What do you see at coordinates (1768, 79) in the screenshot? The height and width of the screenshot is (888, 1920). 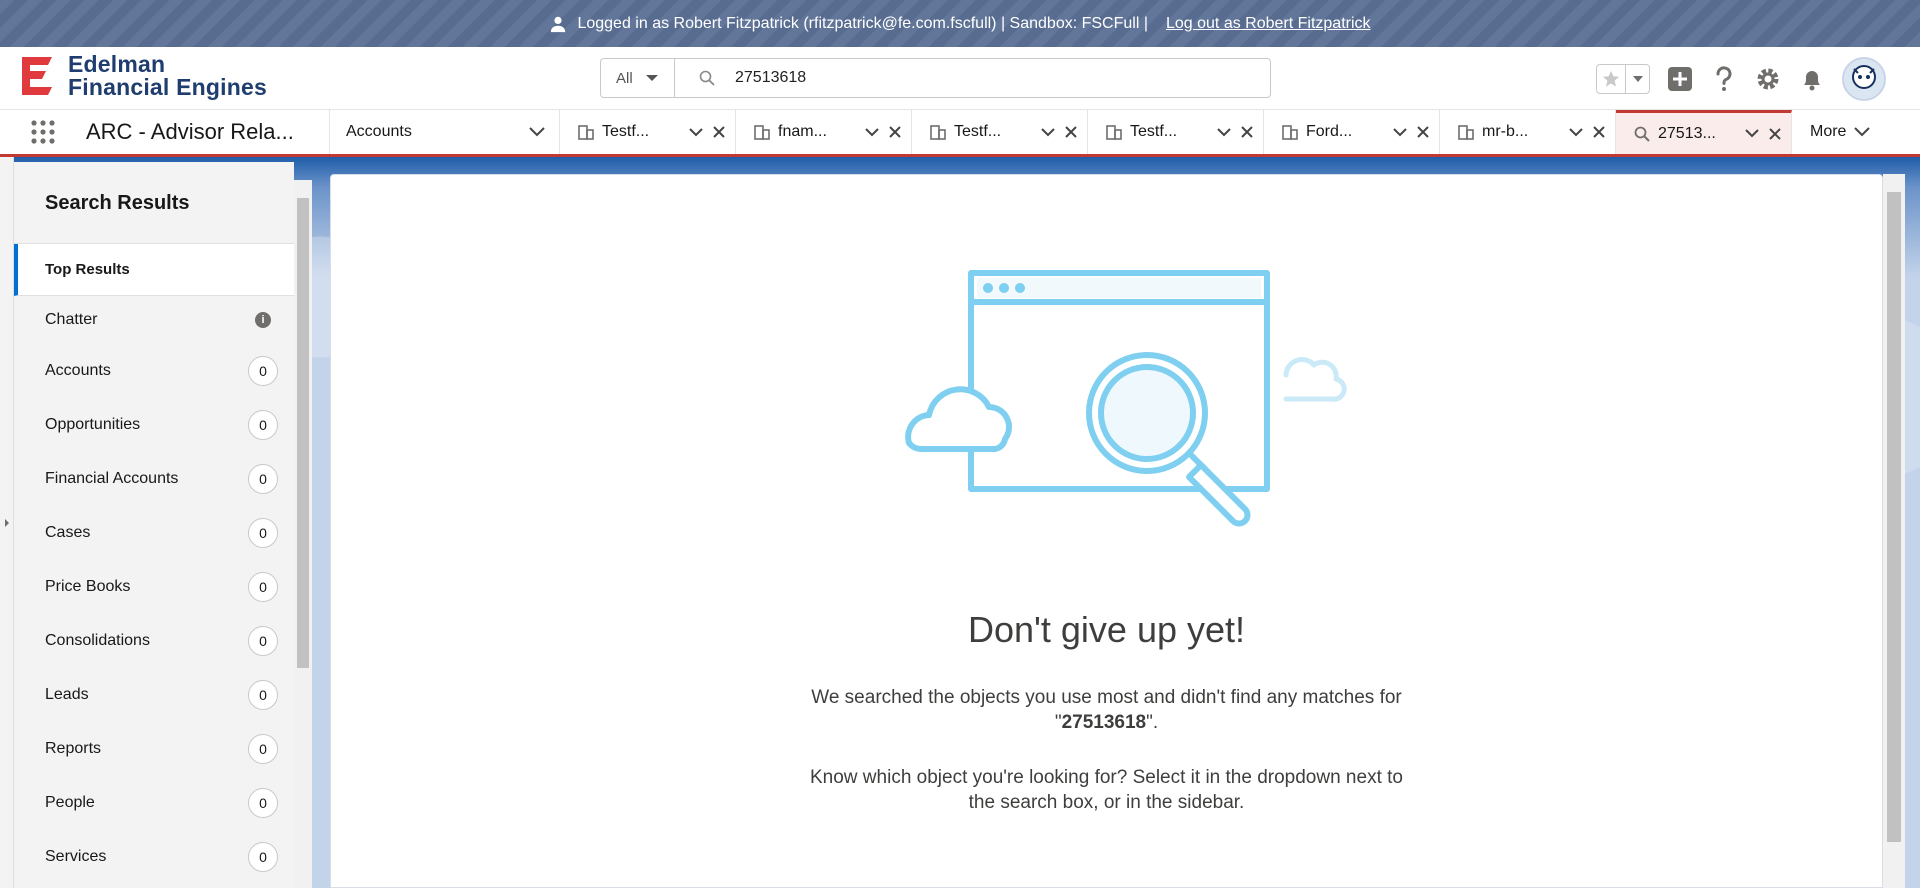 I see `setup-gear-icon` at bounding box center [1768, 79].